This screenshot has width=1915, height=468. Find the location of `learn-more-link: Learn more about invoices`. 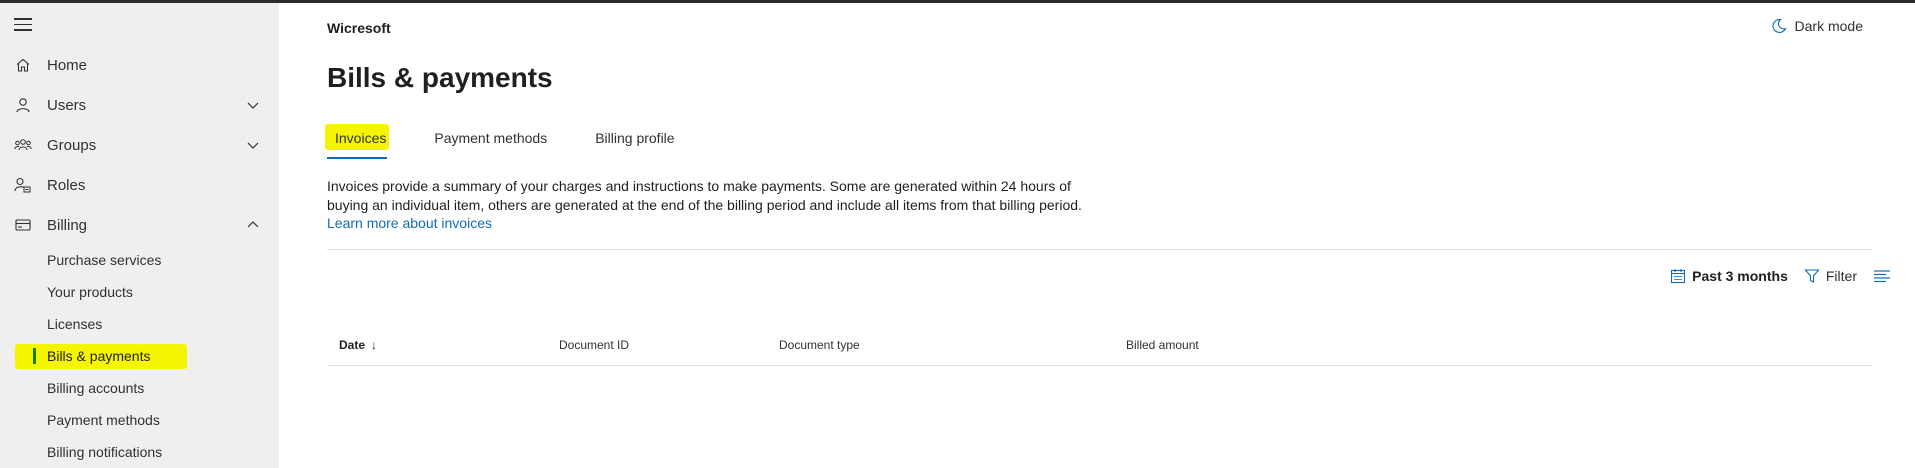

learn-more-link: Learn more about invoices is located at coordinates (409, 223).